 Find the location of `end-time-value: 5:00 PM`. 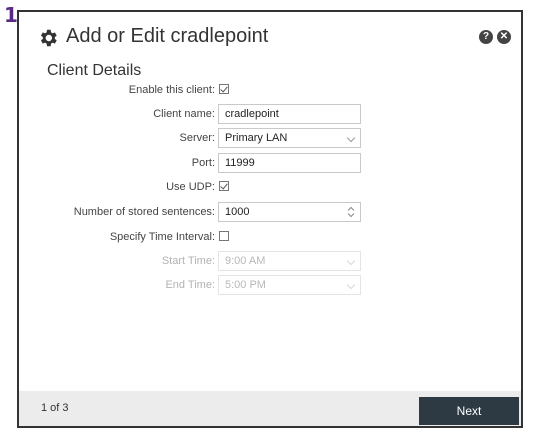

end-time-value: 5:00 PM is located at coordinates (245, 285).